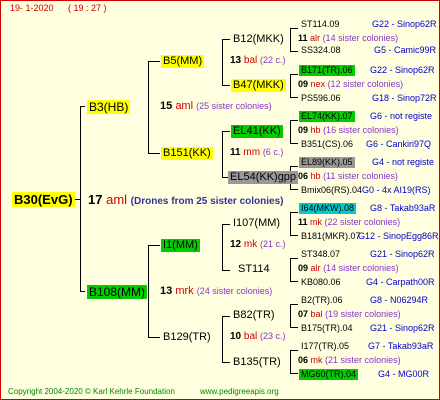  Describe the element at coordinates (252, 152) in the screenshot. I see `gen2-code-1: mm` at that location.